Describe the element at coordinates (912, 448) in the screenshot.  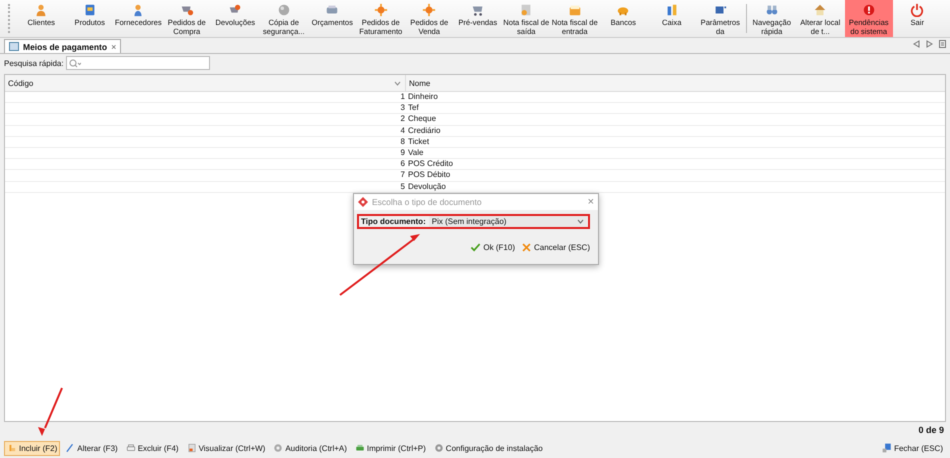
I see `close-button: Fechar (ESC)` at that location.